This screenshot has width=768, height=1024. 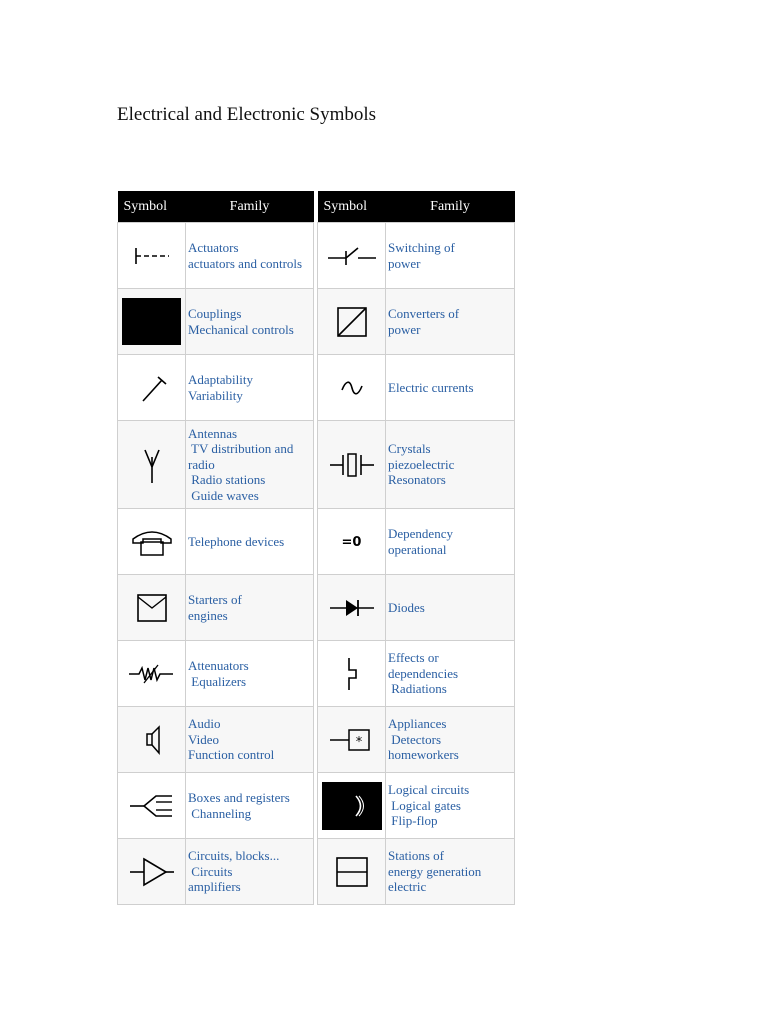 What do you see at coordinates (413, 658) in the screenshot?
I see `family-text-line: Effects or` at bounding box center [413, 658].